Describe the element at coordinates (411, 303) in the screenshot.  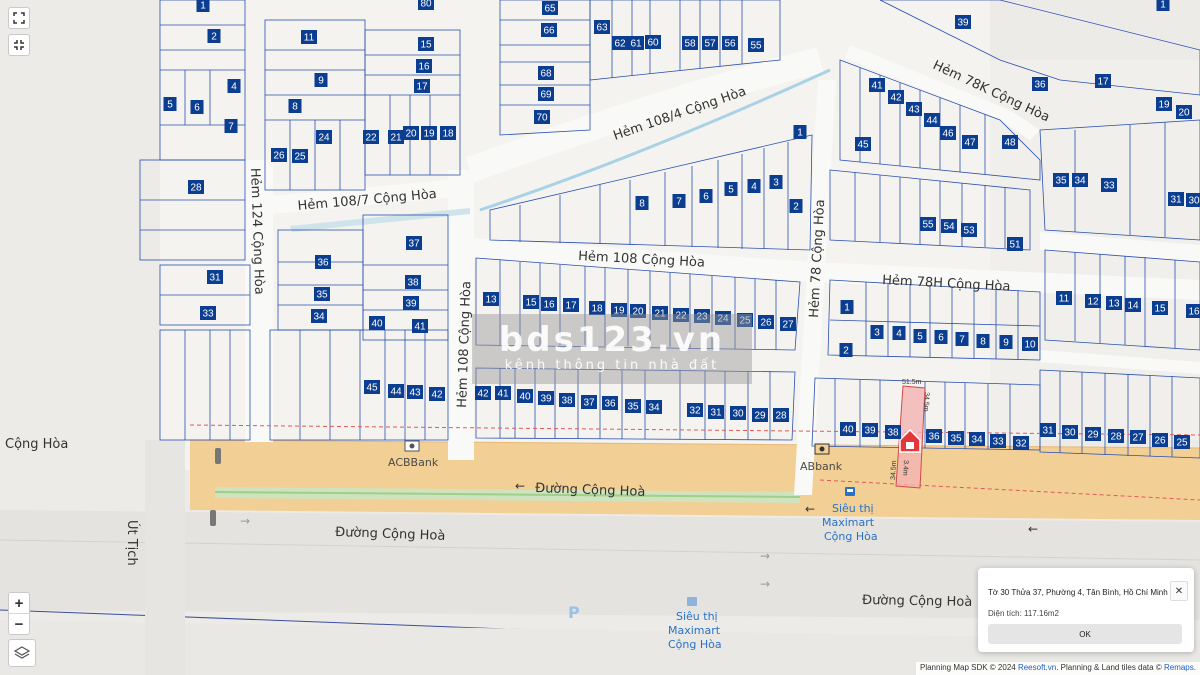
I see `lot-number-badge: 39` at that location.